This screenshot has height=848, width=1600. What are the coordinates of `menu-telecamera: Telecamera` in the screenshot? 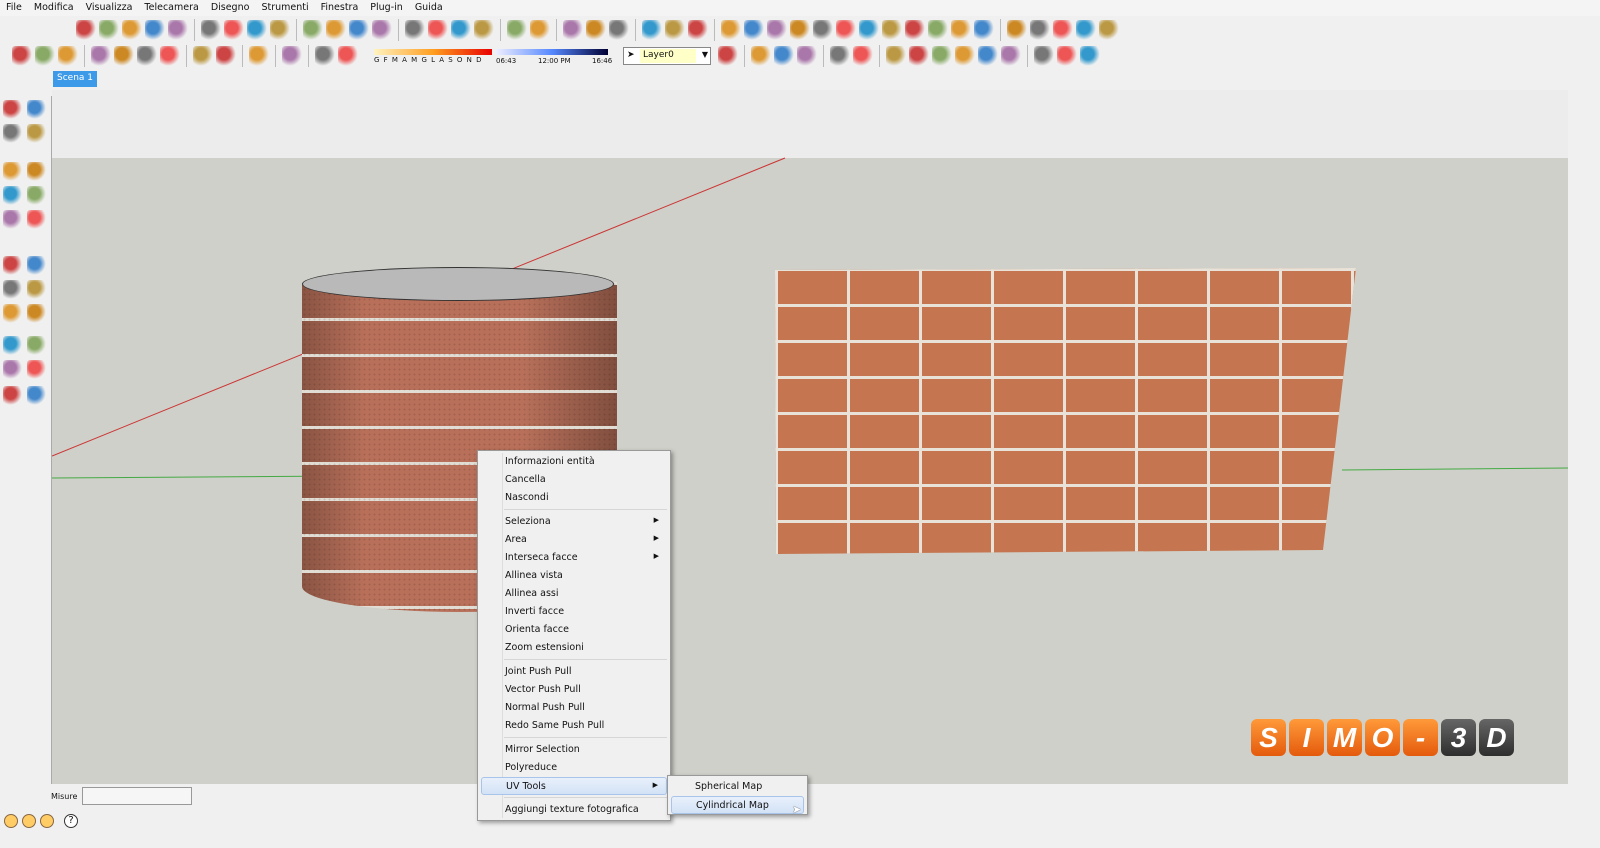 It's located at (171, 8).